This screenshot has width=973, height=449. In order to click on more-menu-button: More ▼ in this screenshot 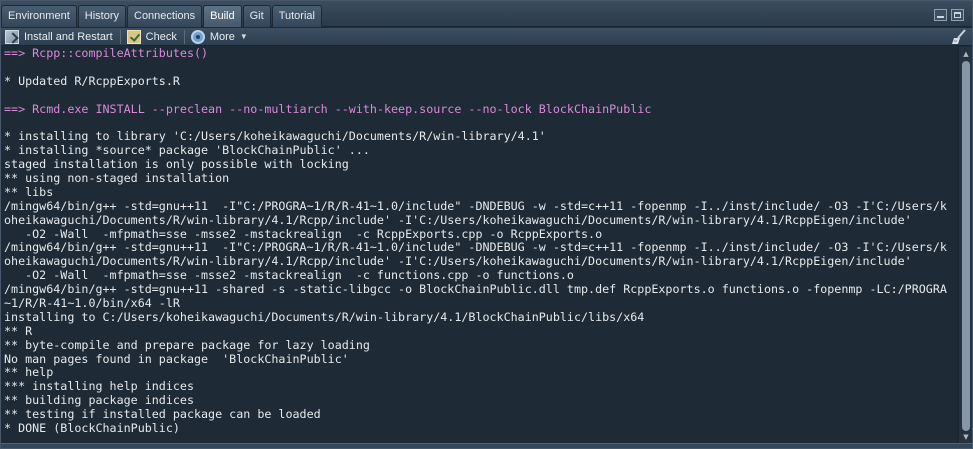, I will do `click(220, 37)`.